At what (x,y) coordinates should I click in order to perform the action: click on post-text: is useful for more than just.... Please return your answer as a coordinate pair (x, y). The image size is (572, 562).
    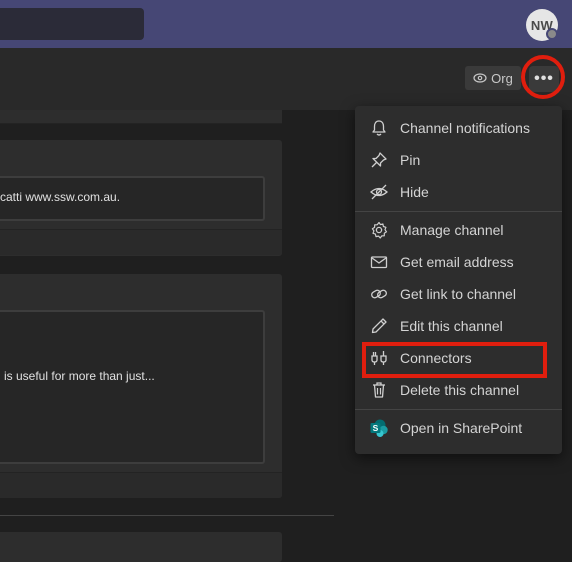
    Looking at the image, I should click on (79, 376).